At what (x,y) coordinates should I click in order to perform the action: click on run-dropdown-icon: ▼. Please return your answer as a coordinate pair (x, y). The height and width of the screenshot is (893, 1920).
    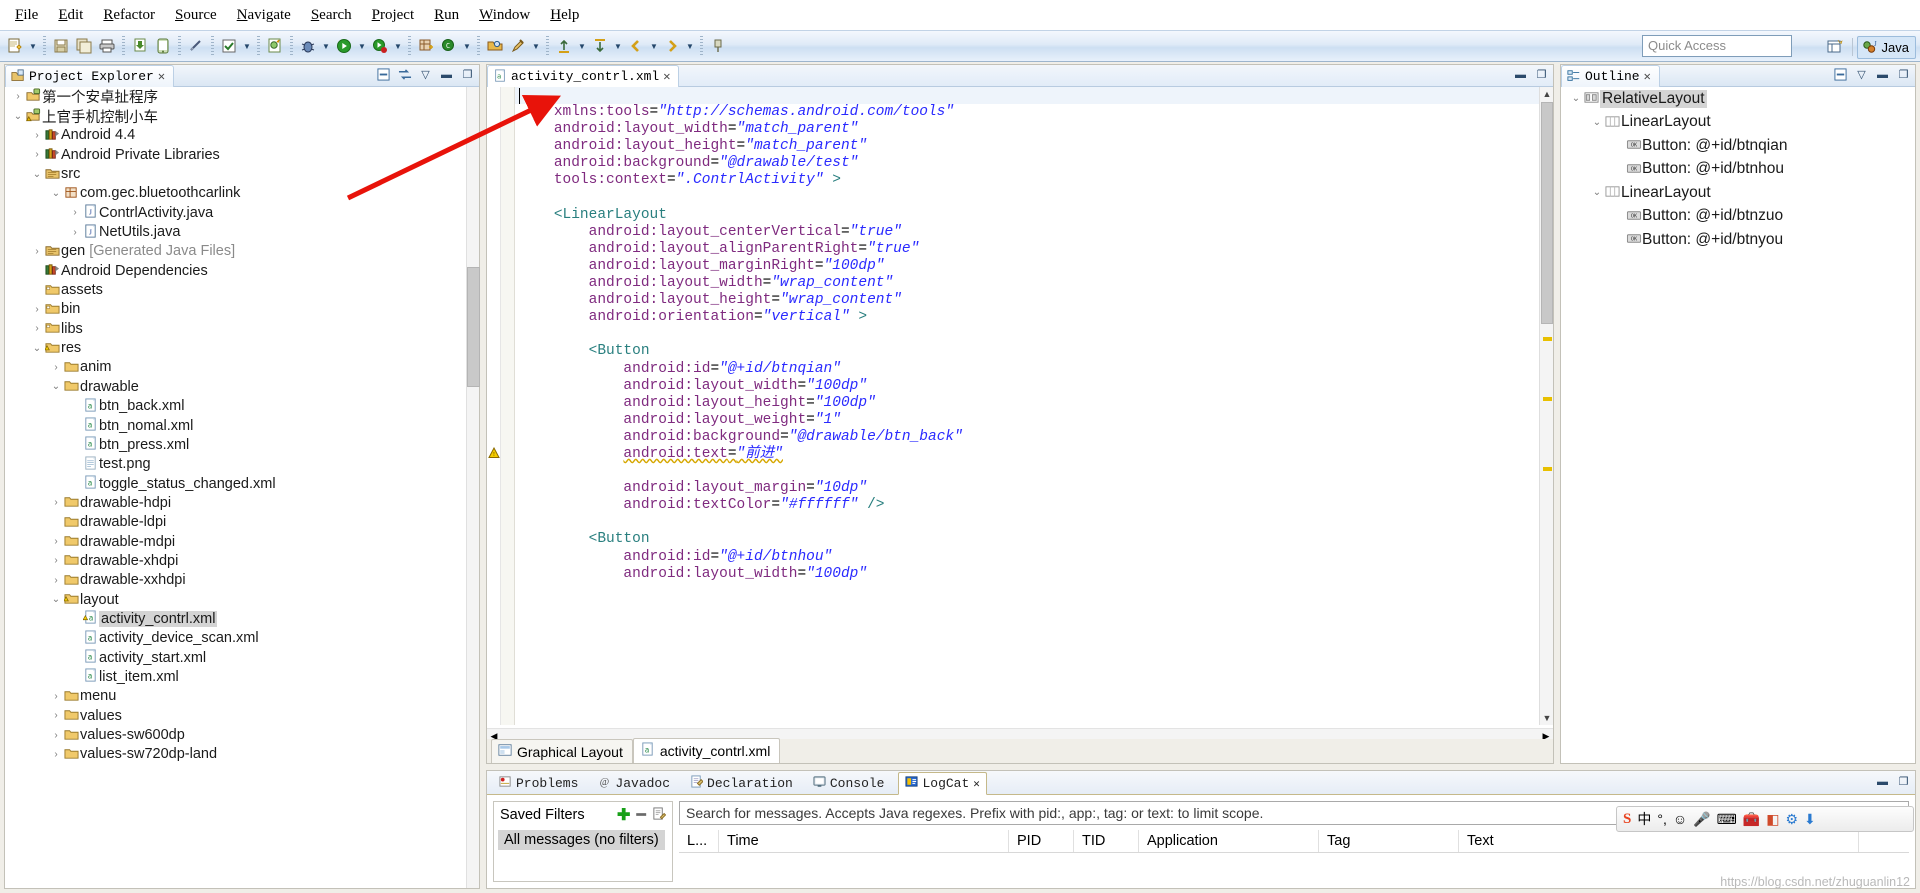
    Looking at the image, I should click on (362, 46).